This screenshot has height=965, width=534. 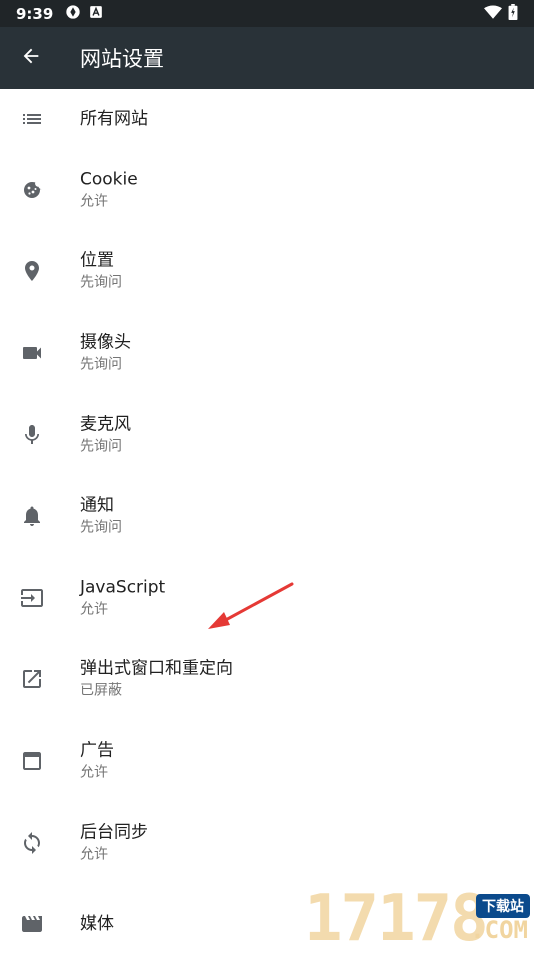 What do you see at coordinates (101, 690) in the screenshot?
I see `settings-item-status: 已屏蔽` at bounding box center [101, 690].